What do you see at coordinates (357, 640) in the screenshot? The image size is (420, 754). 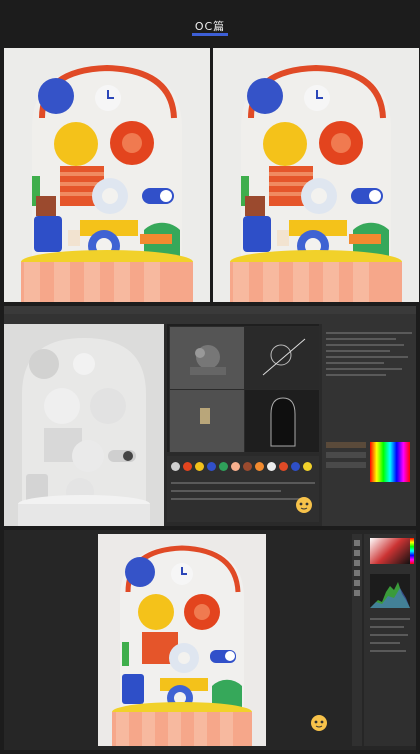 I see `ps-toolbar` at bounding box center [357, 640].